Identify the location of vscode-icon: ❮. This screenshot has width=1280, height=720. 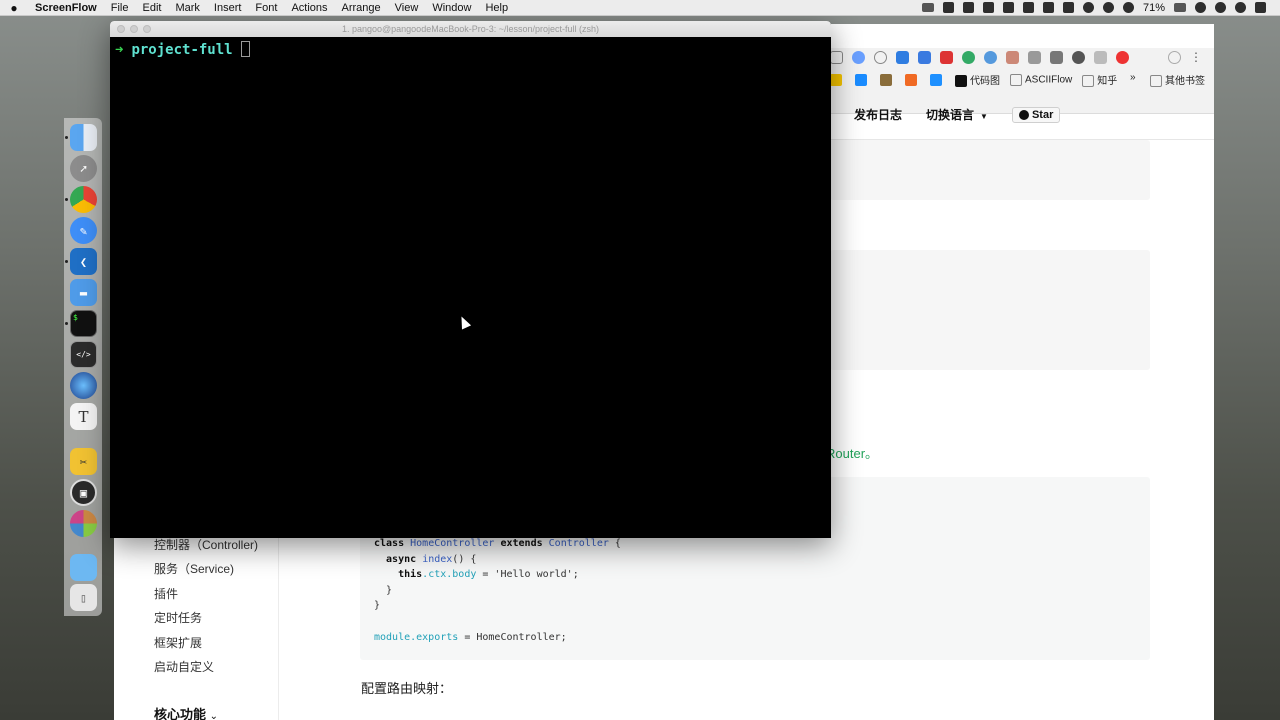
(83, 261).